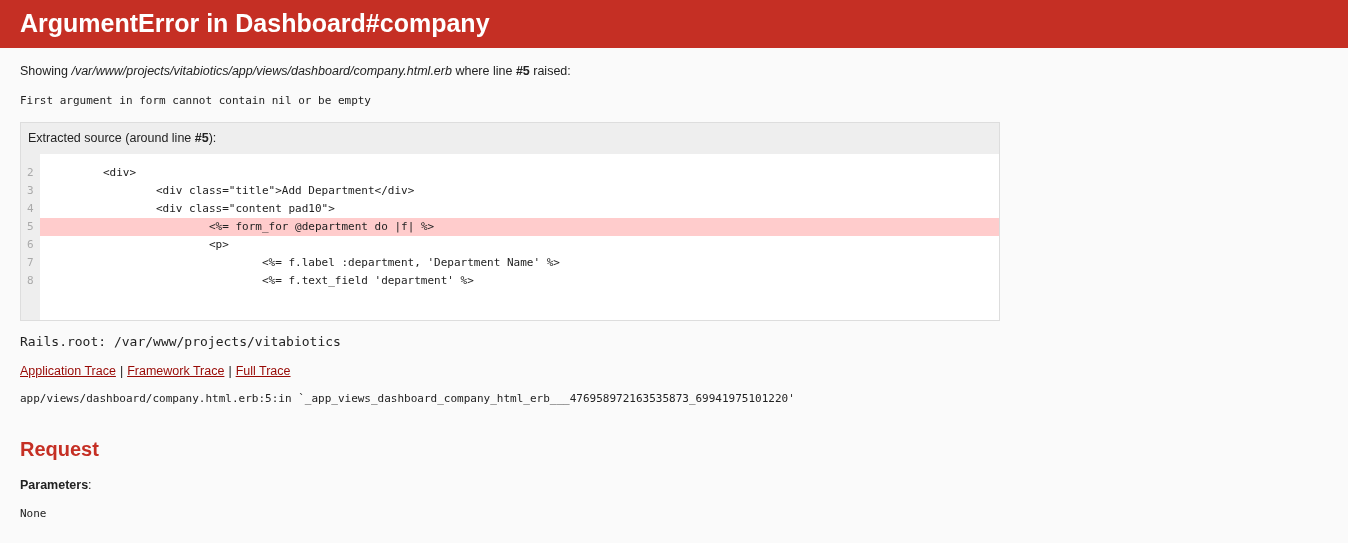  I want to click on line-number: 5, so click(30, 227).